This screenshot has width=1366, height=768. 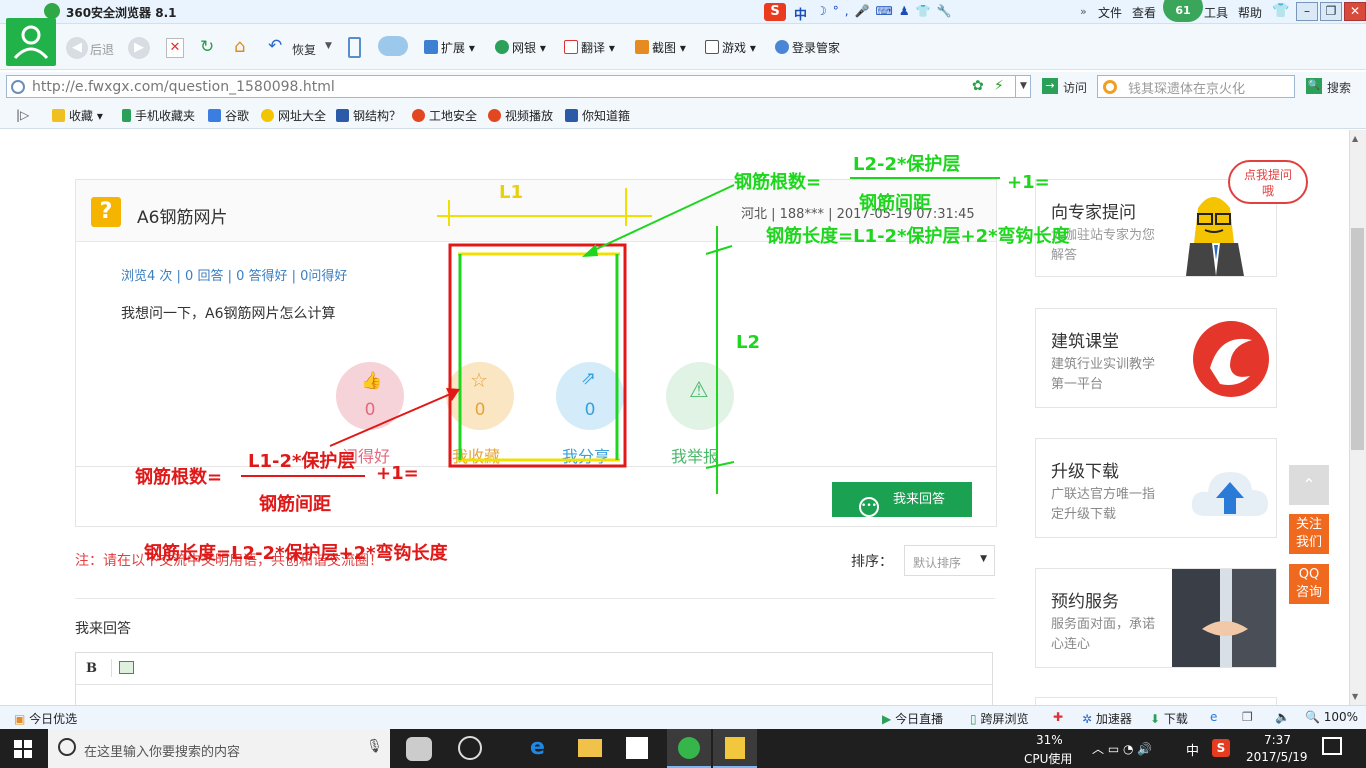 I want to click on search-placeholder: 钱其琛遗体在京火化, so click(x=1186, y=87).